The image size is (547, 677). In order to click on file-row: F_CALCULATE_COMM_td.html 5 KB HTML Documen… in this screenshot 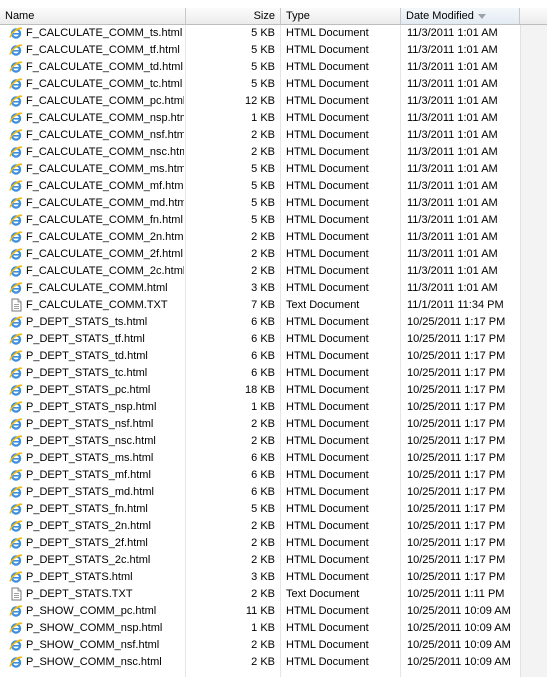, I will do `click(260, 67)`.